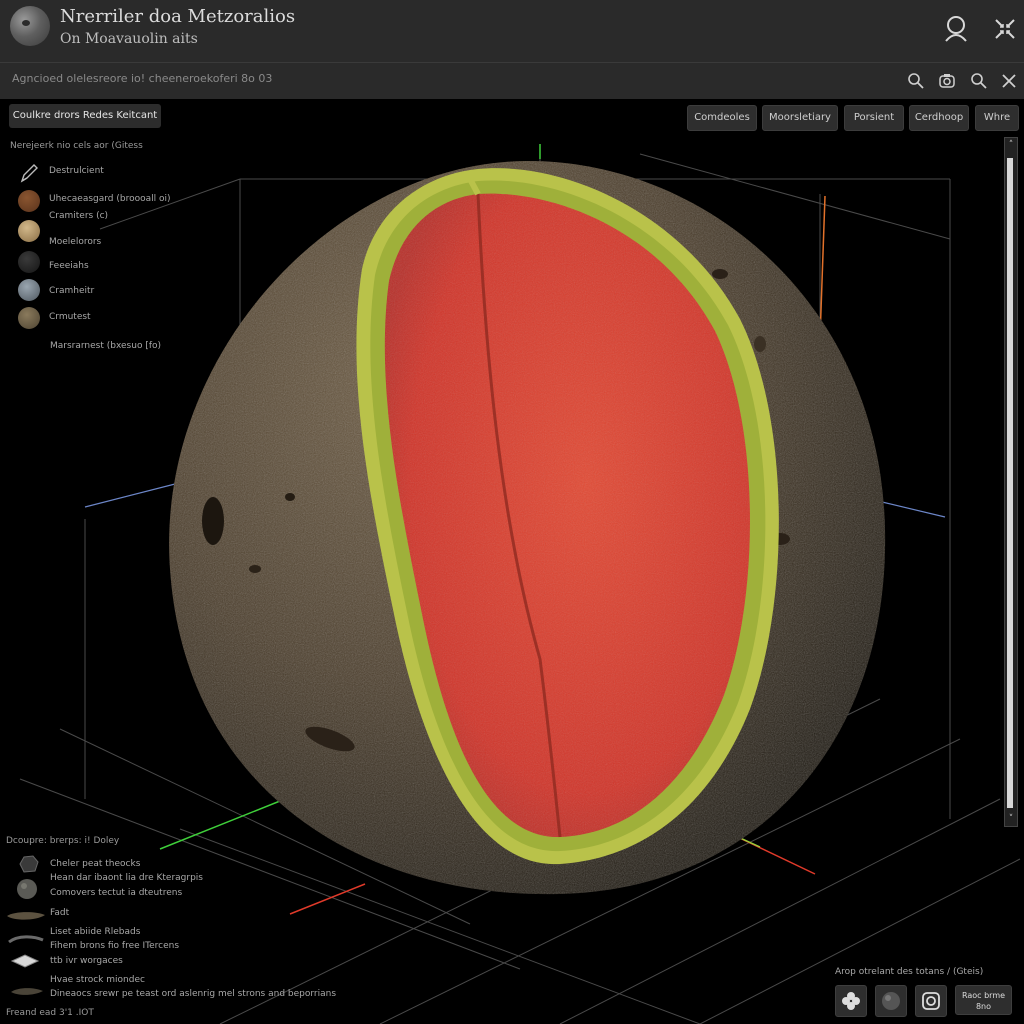 This screenshot has height=1024, width=1024. What do you see at coordinates (957, 29) in the screenshot?
I see `user-icon` at bounding box center [957, 29].